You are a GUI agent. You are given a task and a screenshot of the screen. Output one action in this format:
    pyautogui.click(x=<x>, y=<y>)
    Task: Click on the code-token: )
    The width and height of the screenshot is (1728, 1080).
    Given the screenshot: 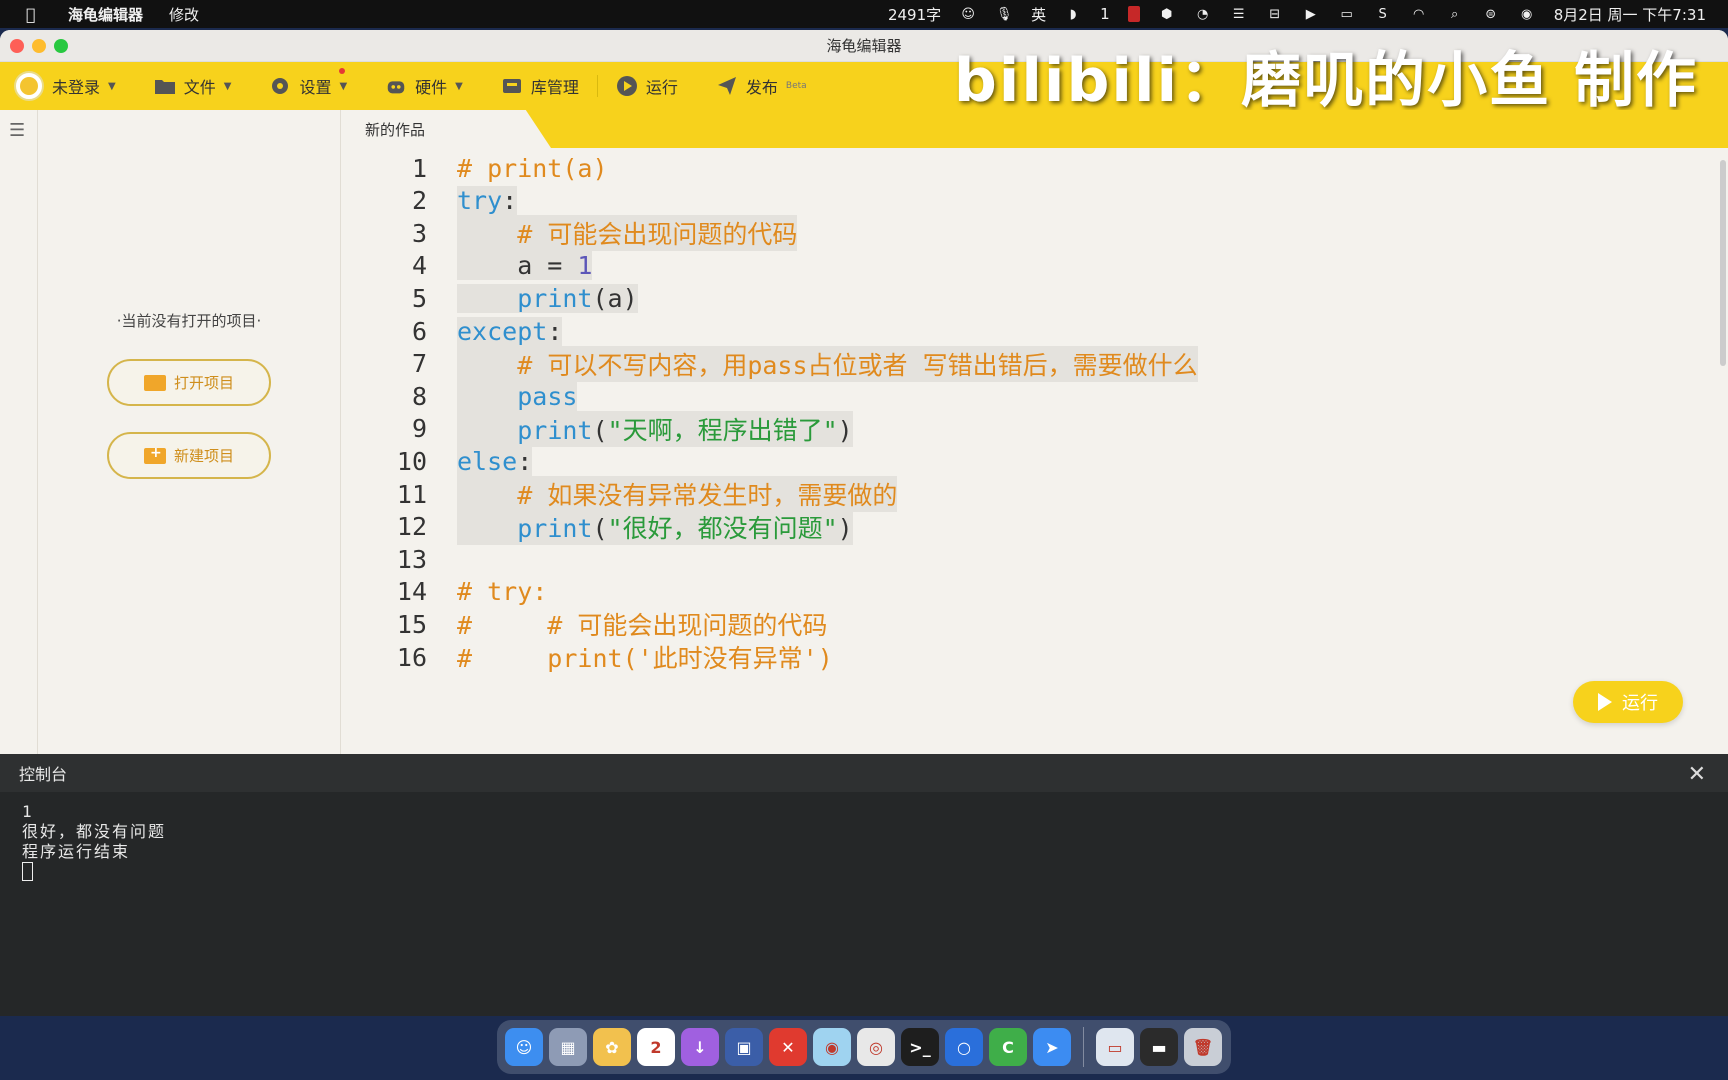 What is the action you would take?
    pyautogui.click(x=845, y=430)
    